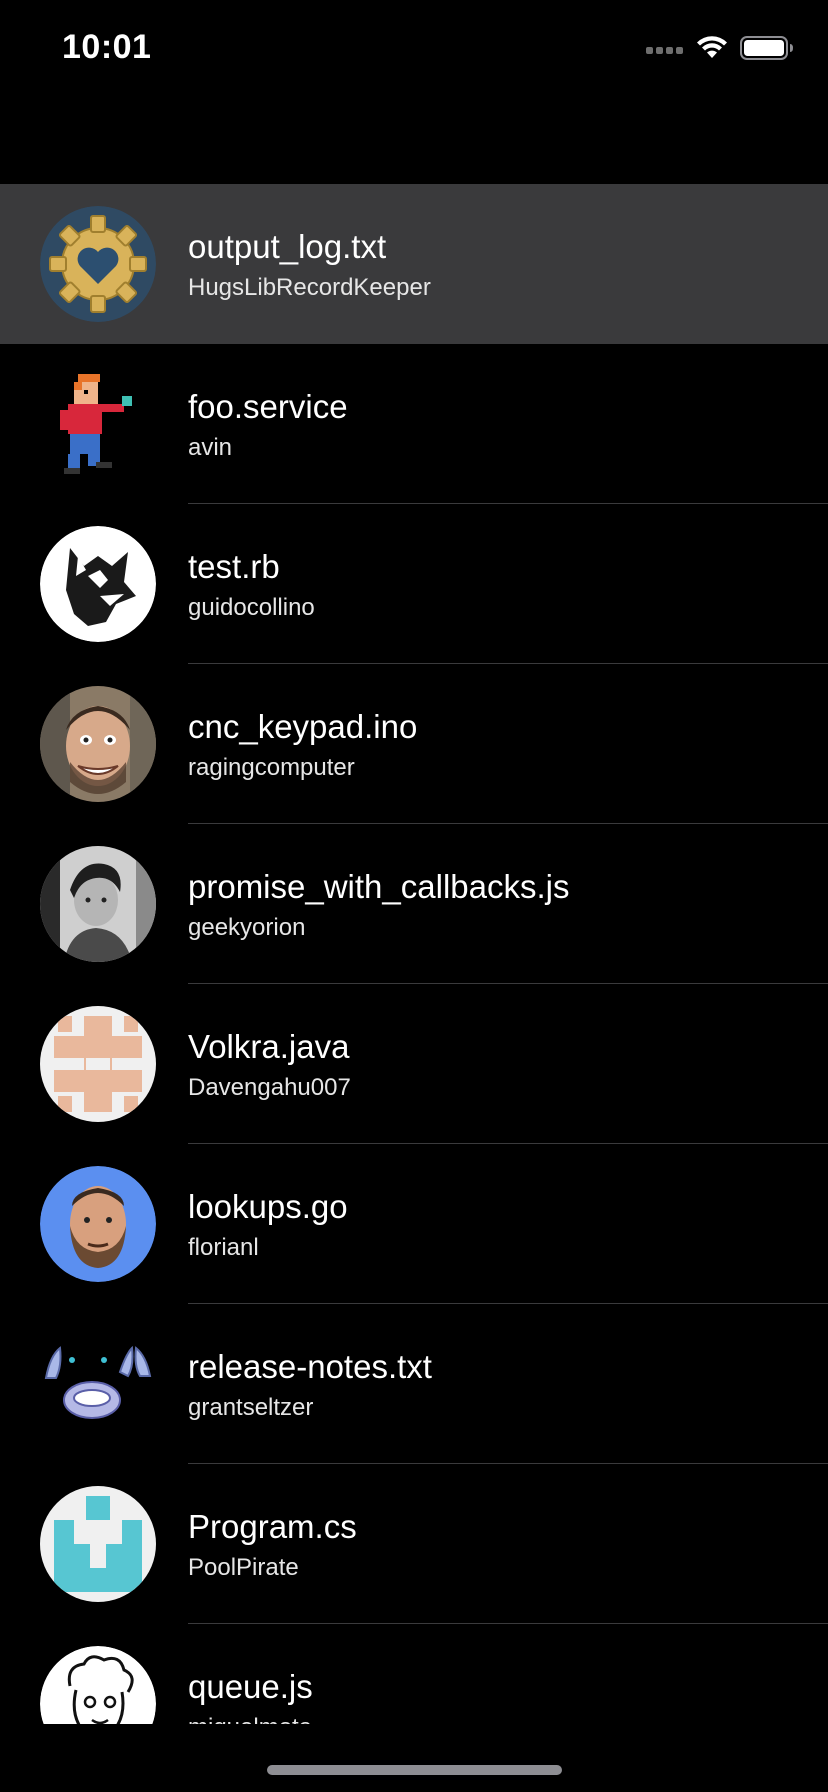  I want to click on list-item: test.rb guidocollino, so click(414, 584).